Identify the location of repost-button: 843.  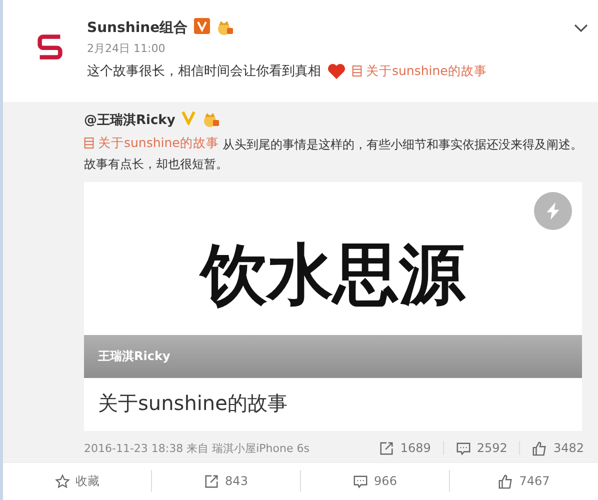
(225, 481).